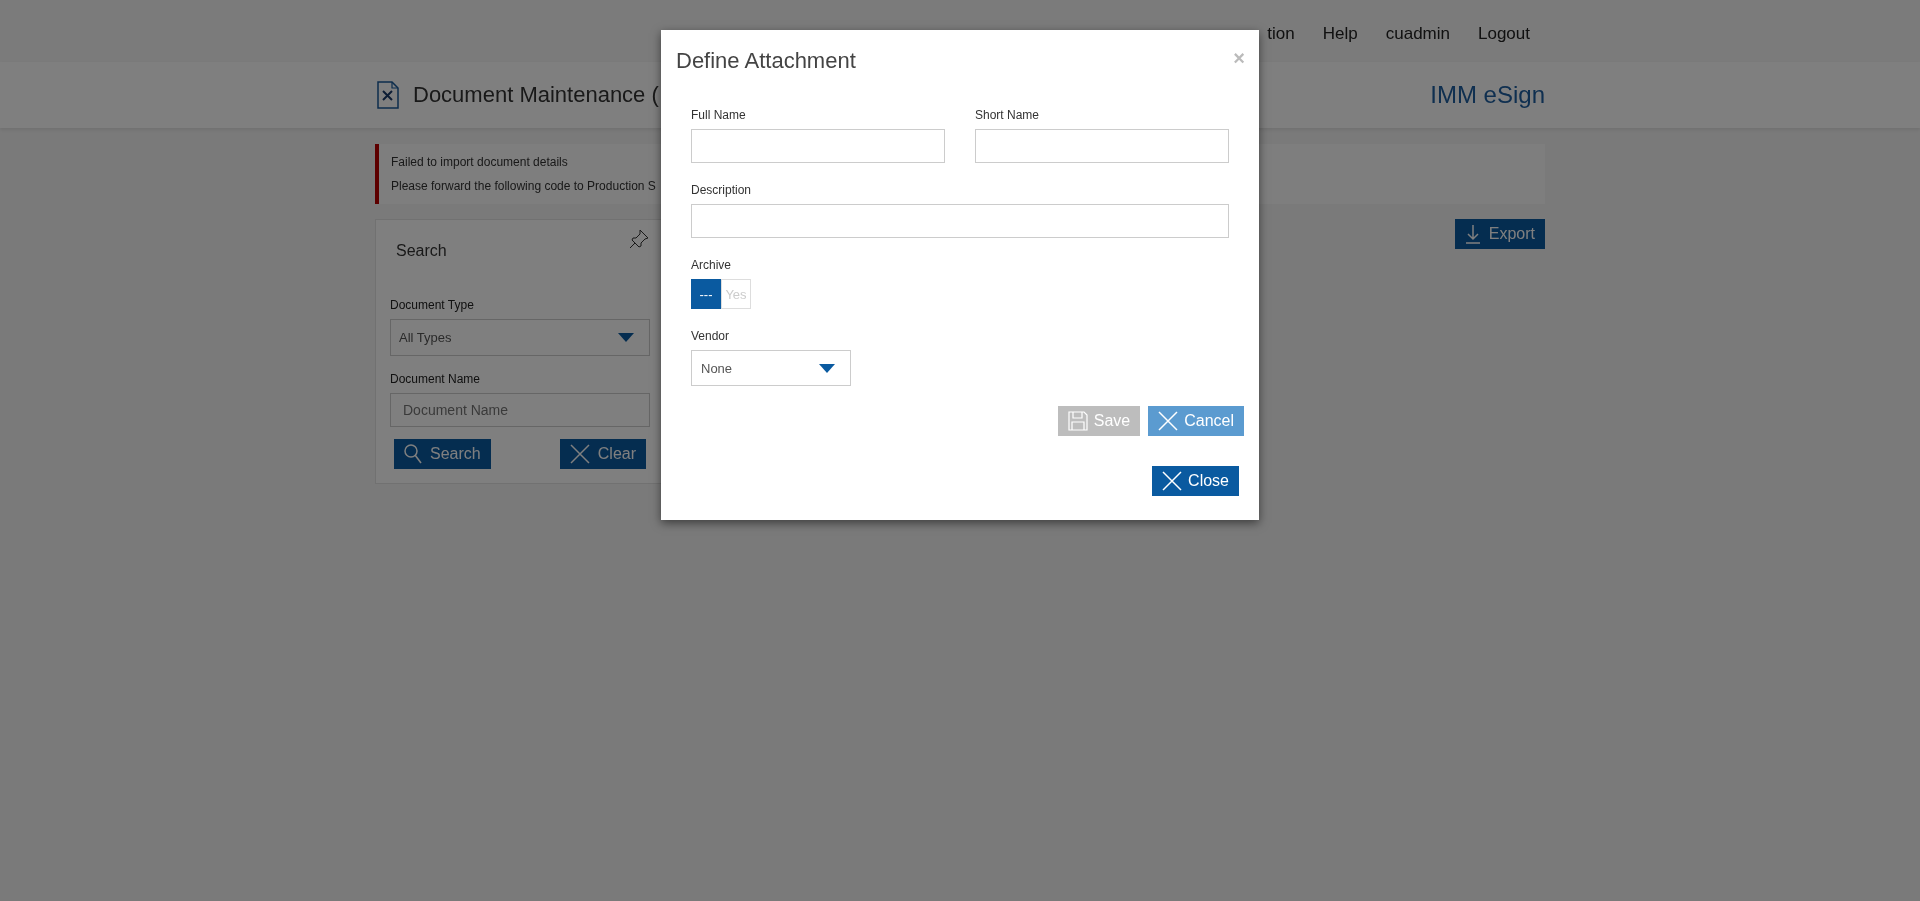 Image resolution: width=1920 pixels, height=901 pixels. I want to click on document-type-select: All Types, so click(520, 337).